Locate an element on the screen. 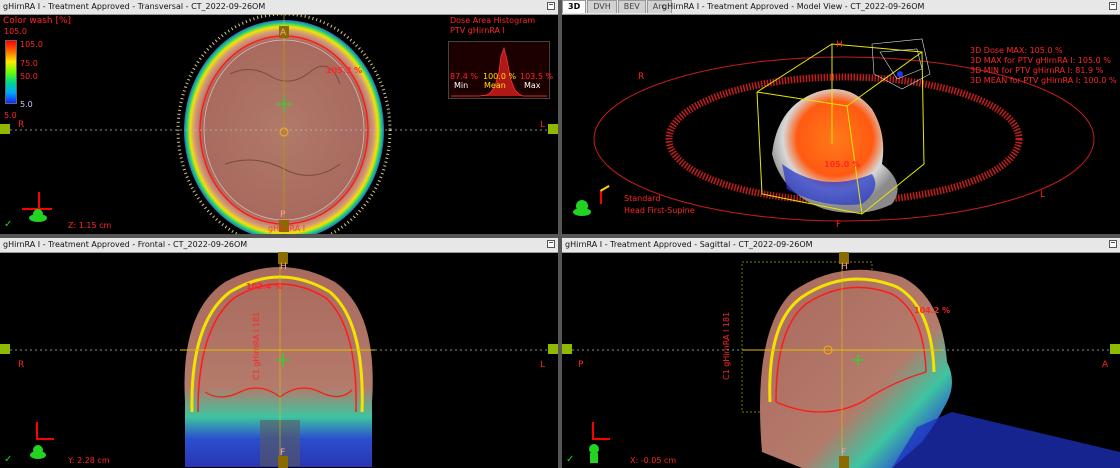 The width and height of the screenshot is (1120, 468). colorwash-v1: 75.0 is located at coordinates (29, 63).